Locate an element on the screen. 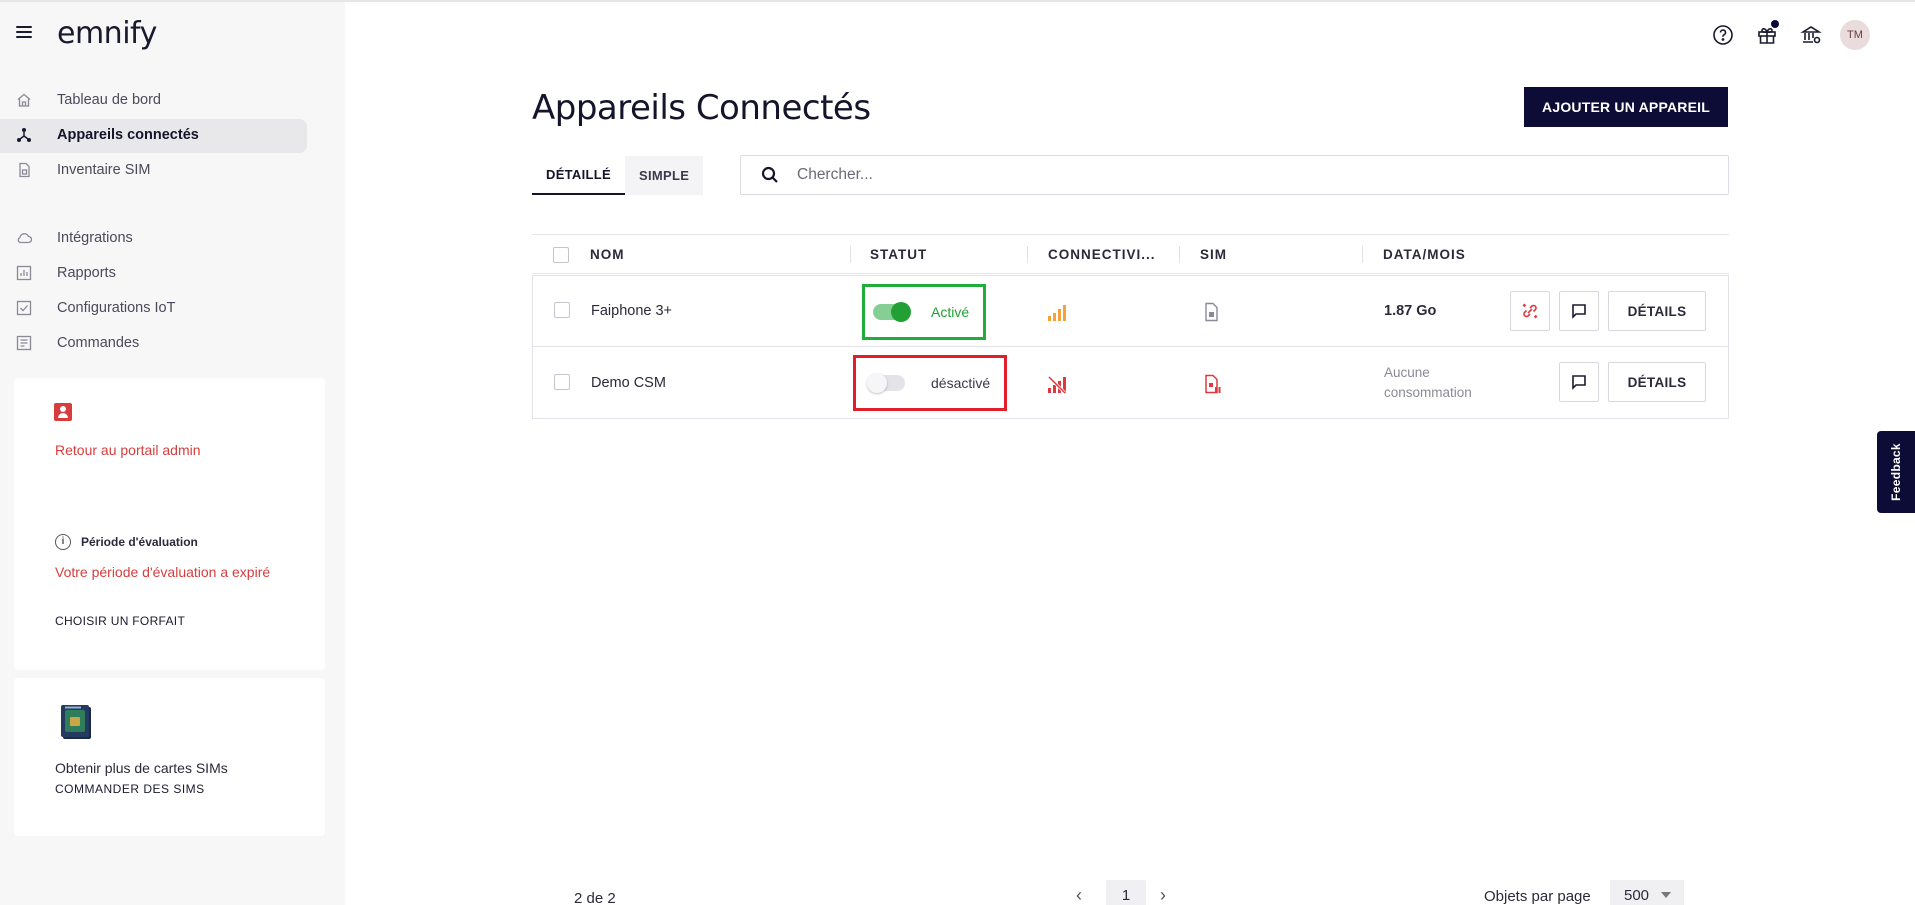 The image size is (1915, 905). per-page-label: Objets par page is located at coordinates (1537, 896).